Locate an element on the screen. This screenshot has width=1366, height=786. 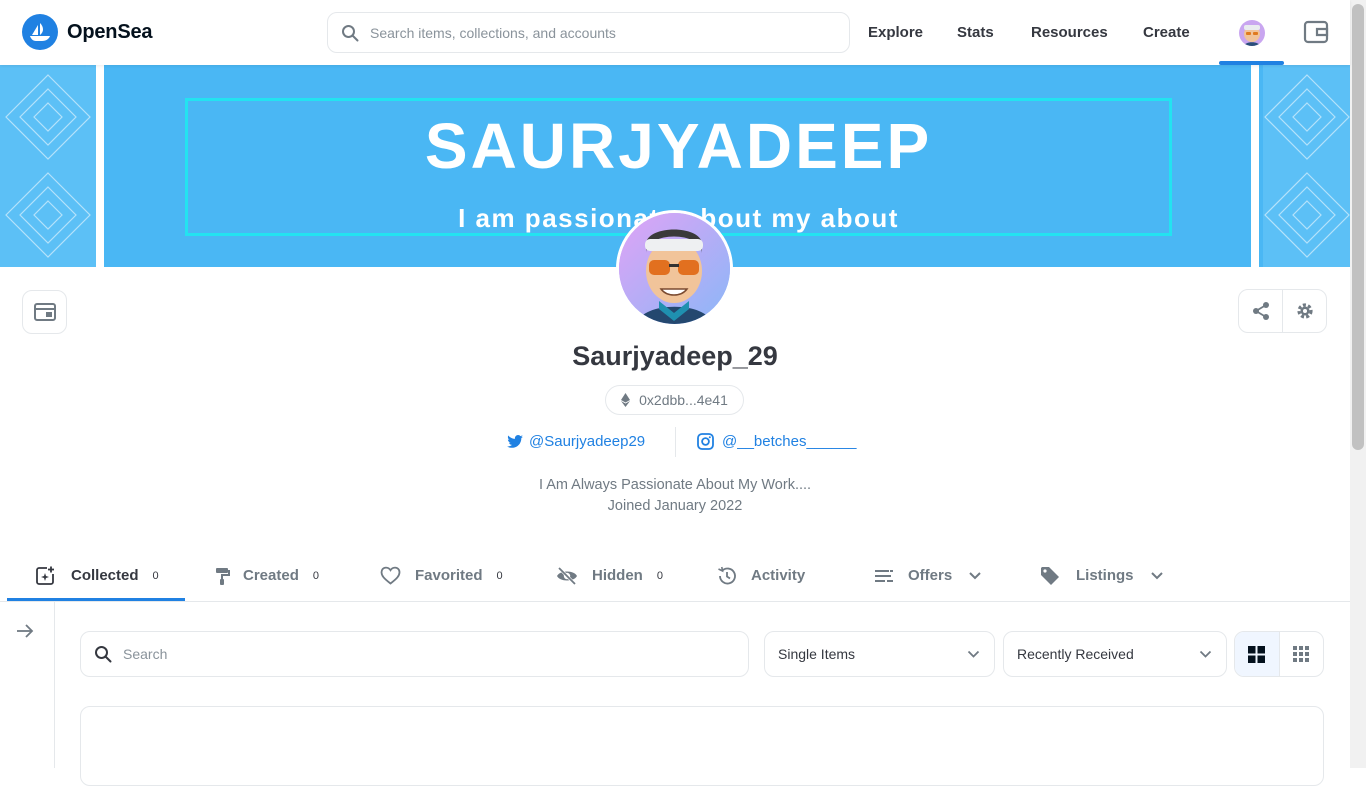
nav-create: Create is located at coordinates (1166, 32).